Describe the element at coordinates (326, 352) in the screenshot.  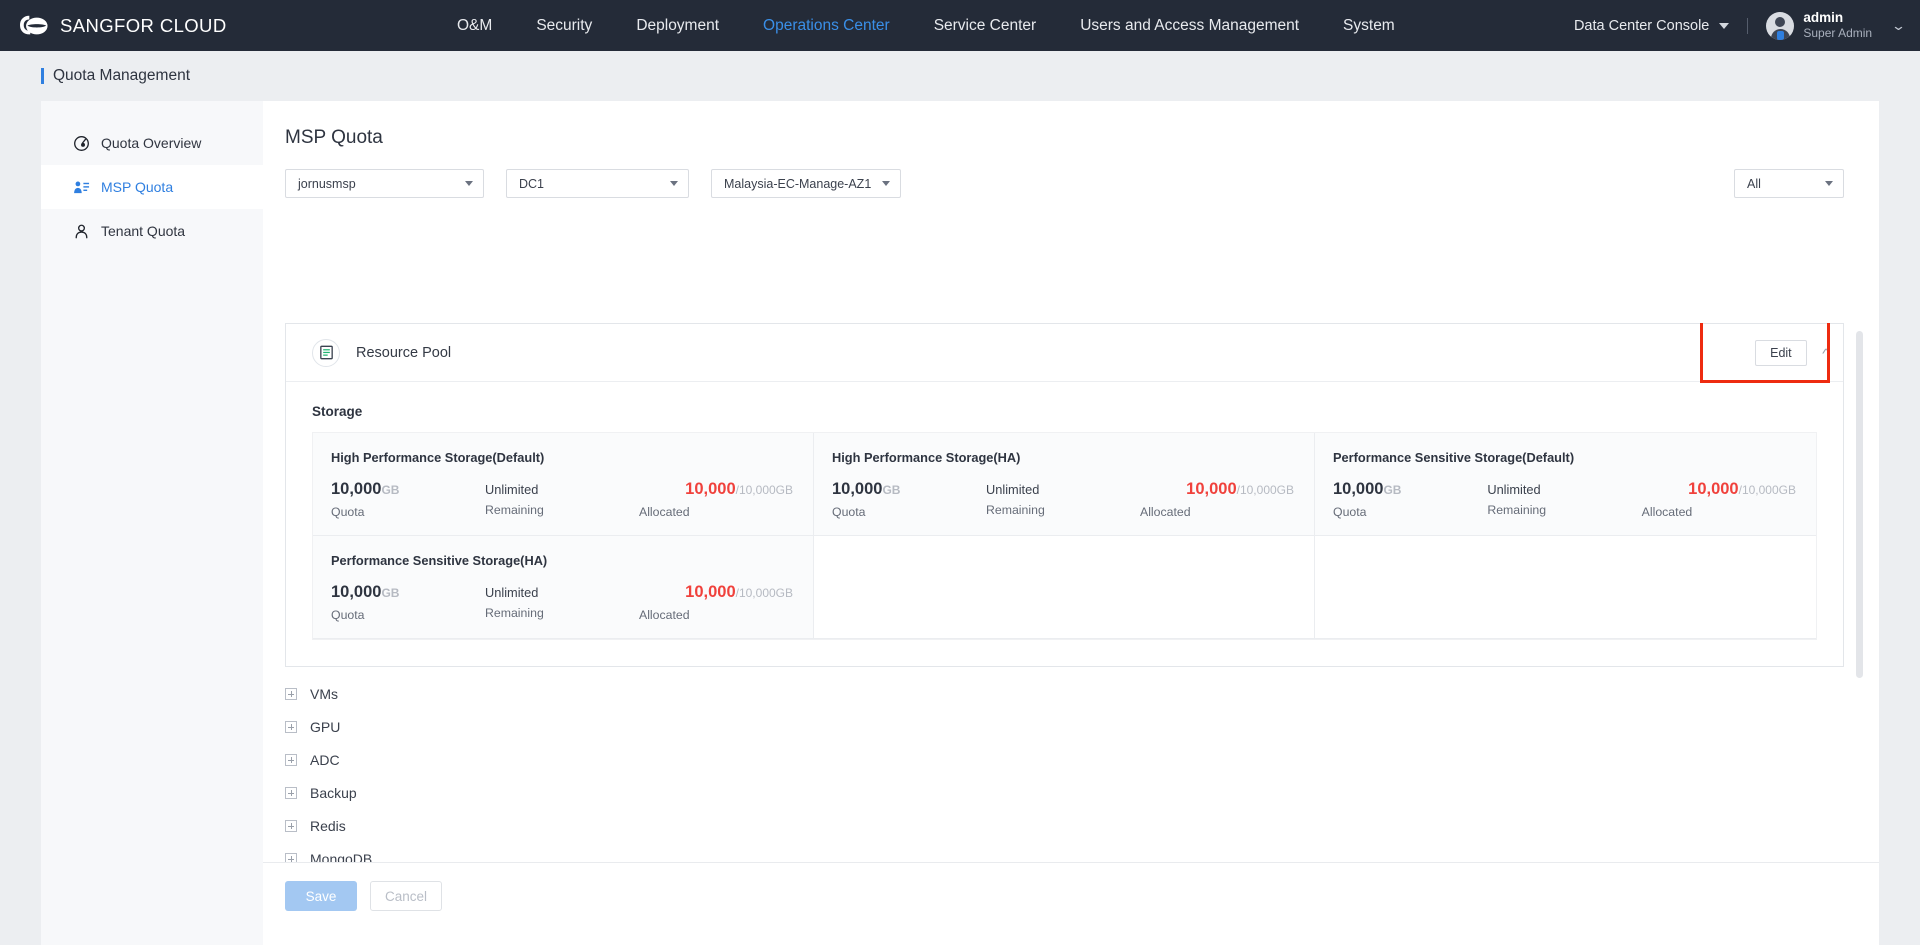
I see `document-list-icon` at that location.